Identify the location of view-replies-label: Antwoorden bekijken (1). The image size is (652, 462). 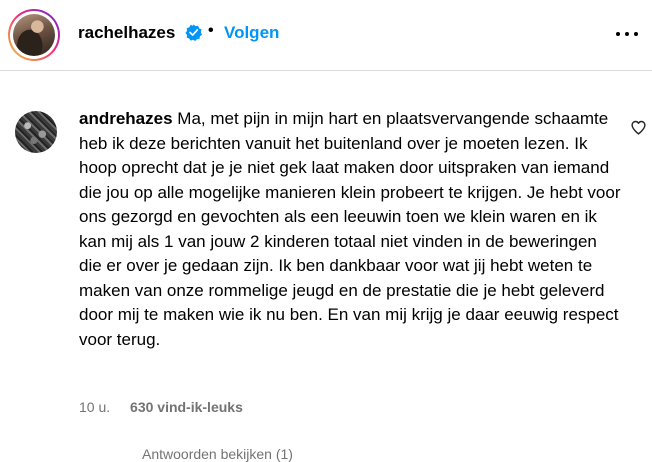
(217, 454).